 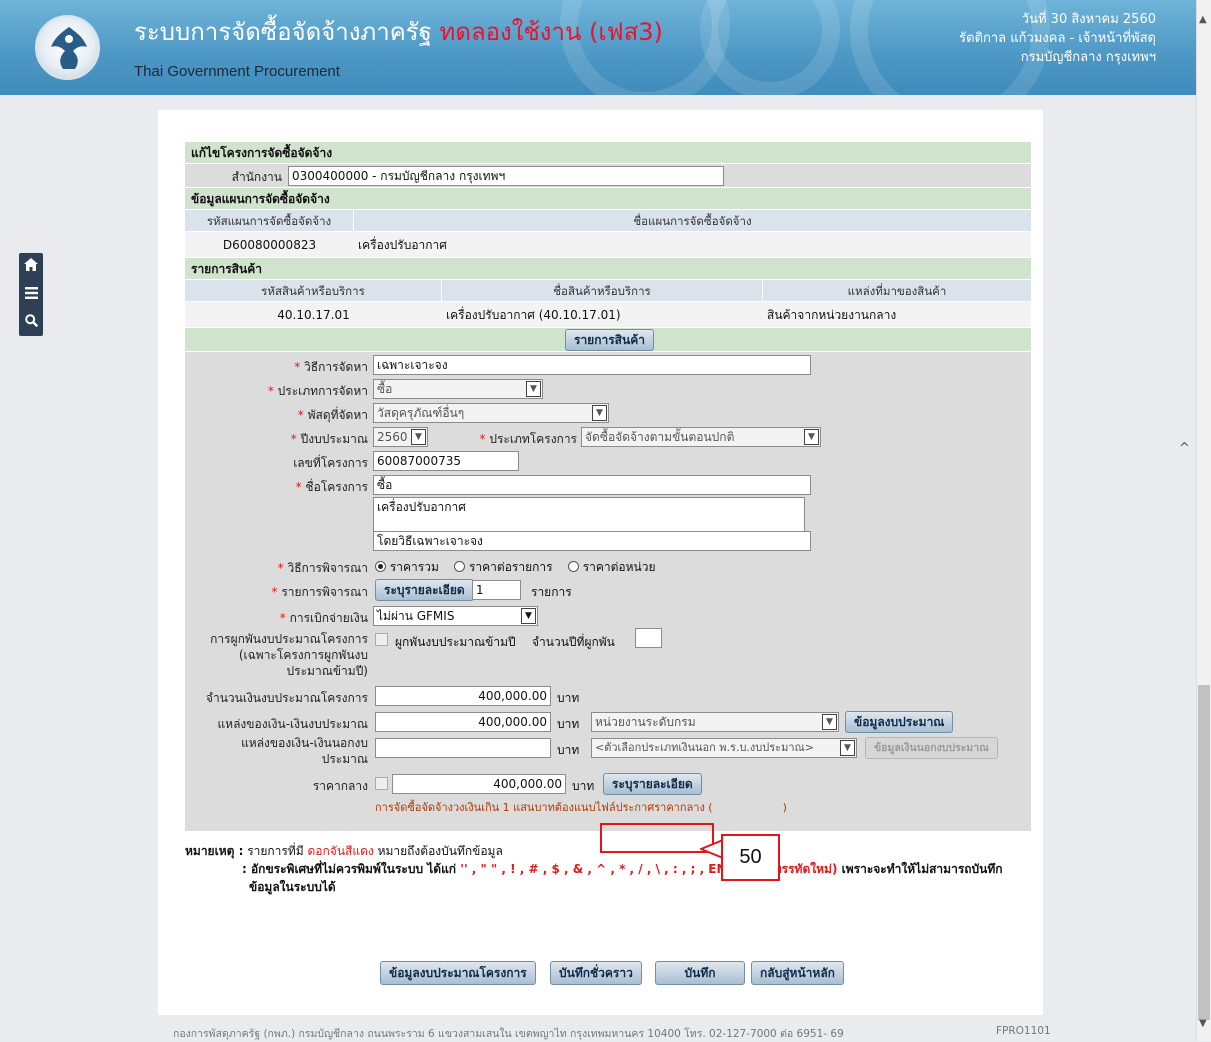 What do you see at coordinates (573, 566) in the screenshot?
I see `radio-per-unit` at bounding box center [573, 566].